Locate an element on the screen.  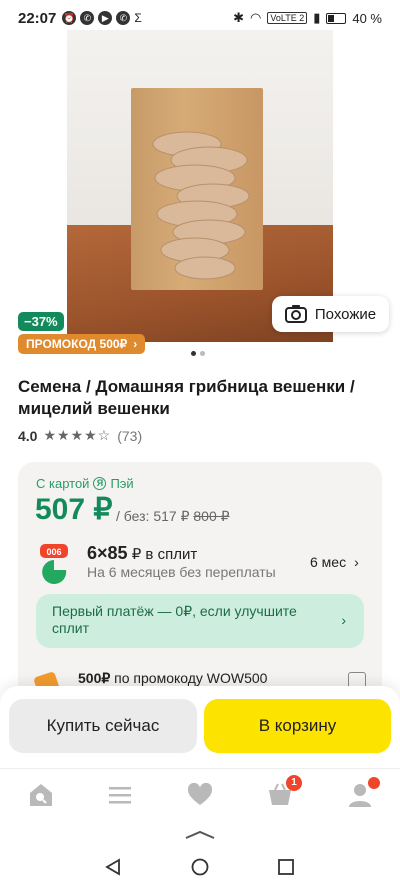
split-suffix: ₽ в сплит is located at coordinates (164, 554).